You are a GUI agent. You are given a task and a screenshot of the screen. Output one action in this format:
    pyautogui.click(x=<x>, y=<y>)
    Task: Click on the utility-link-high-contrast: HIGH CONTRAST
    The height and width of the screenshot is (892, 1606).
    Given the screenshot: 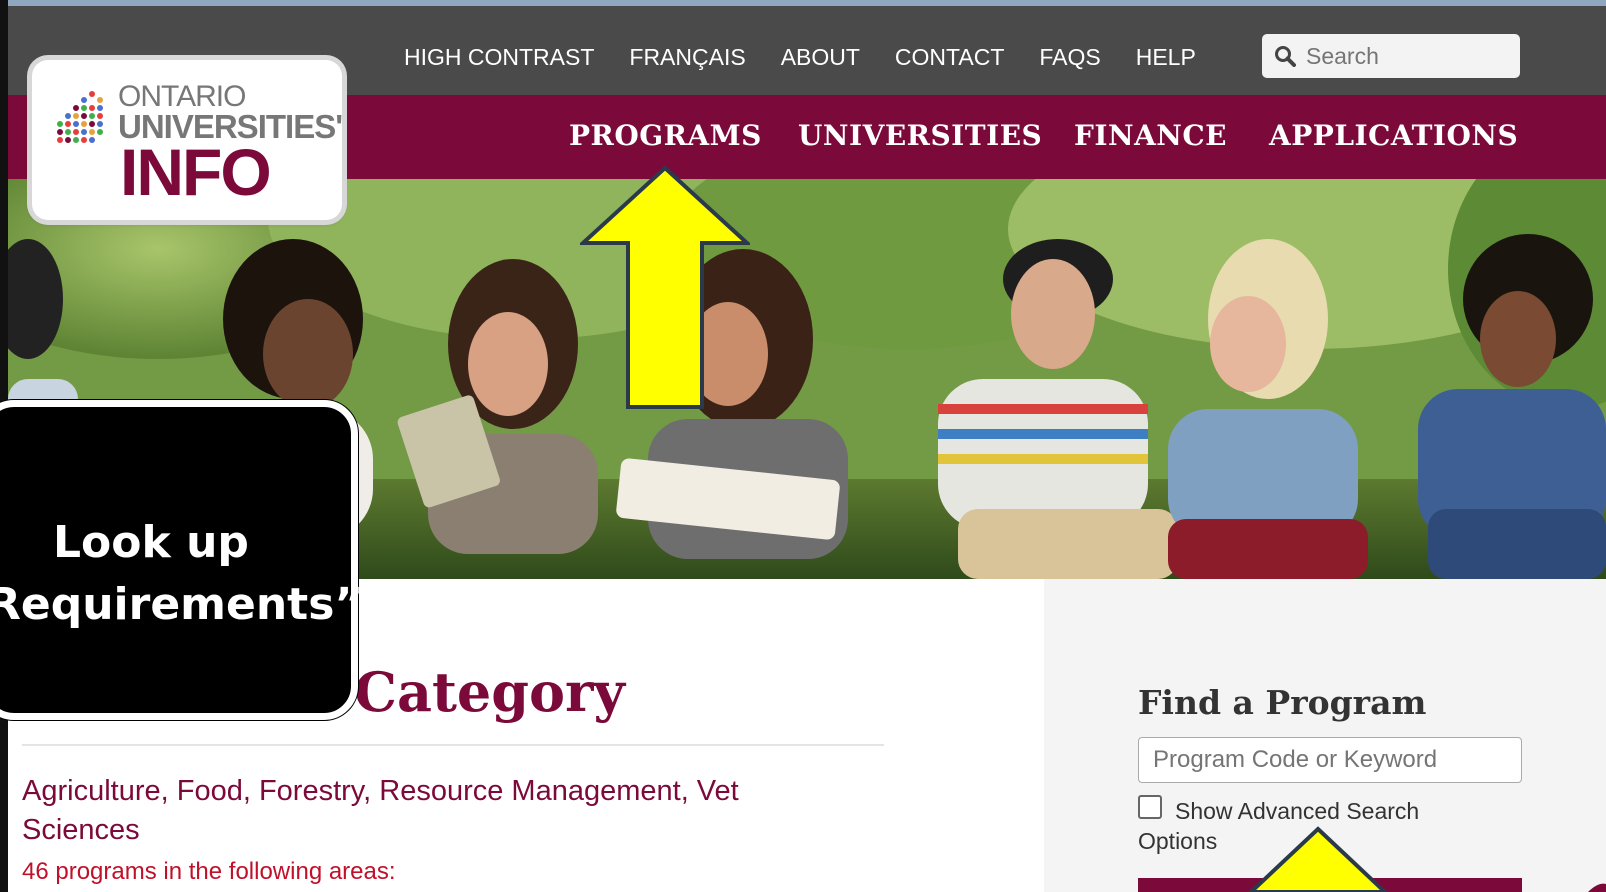 What is the action you would take?
    pyautogui.click(x=499, y=57)
    